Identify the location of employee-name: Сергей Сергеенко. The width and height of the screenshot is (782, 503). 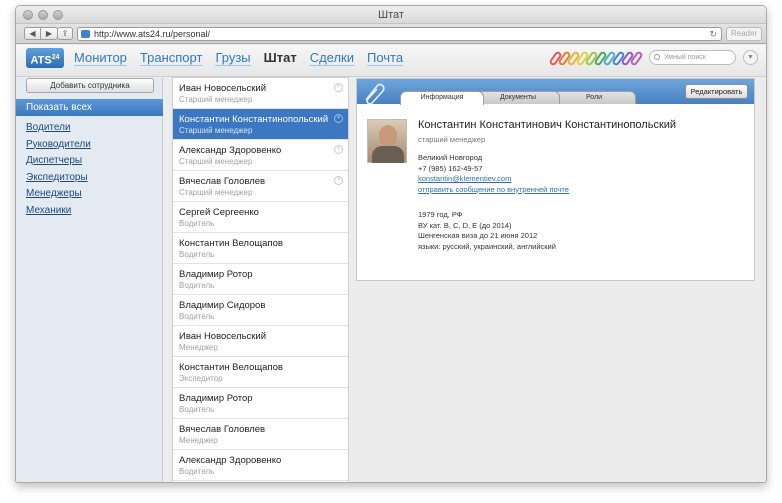
(219, 212).